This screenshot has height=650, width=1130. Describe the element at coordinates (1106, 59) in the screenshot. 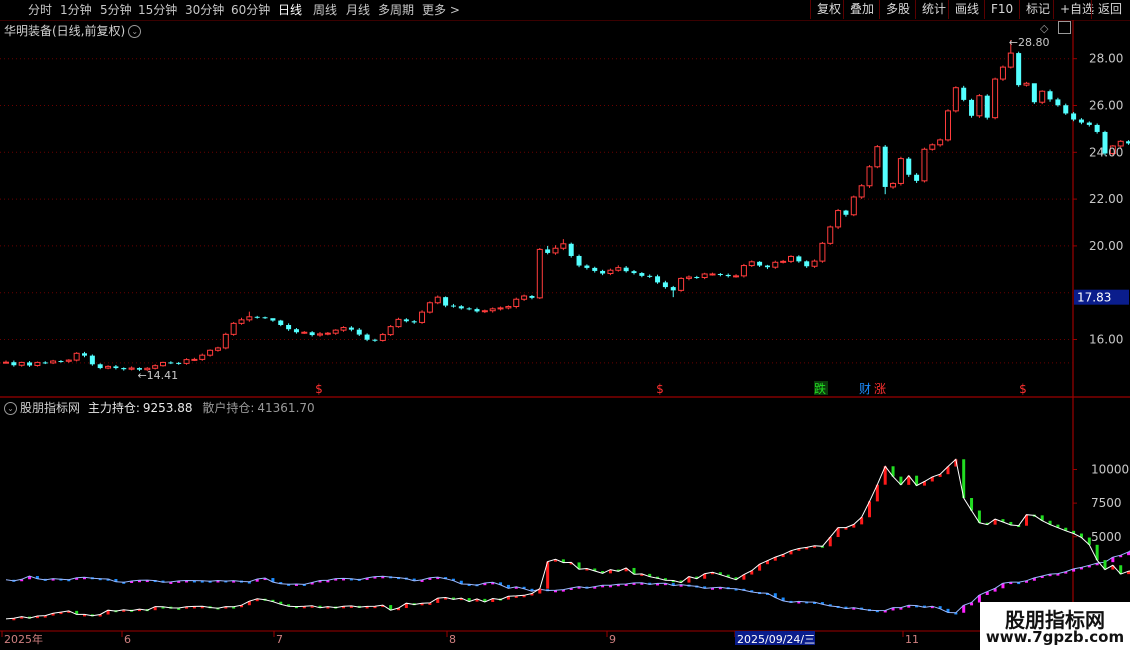

I see `price-label-0: 28.00` at that location.